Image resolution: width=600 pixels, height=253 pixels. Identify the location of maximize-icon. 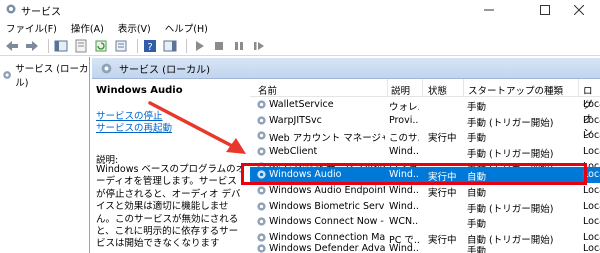
(545, 9).